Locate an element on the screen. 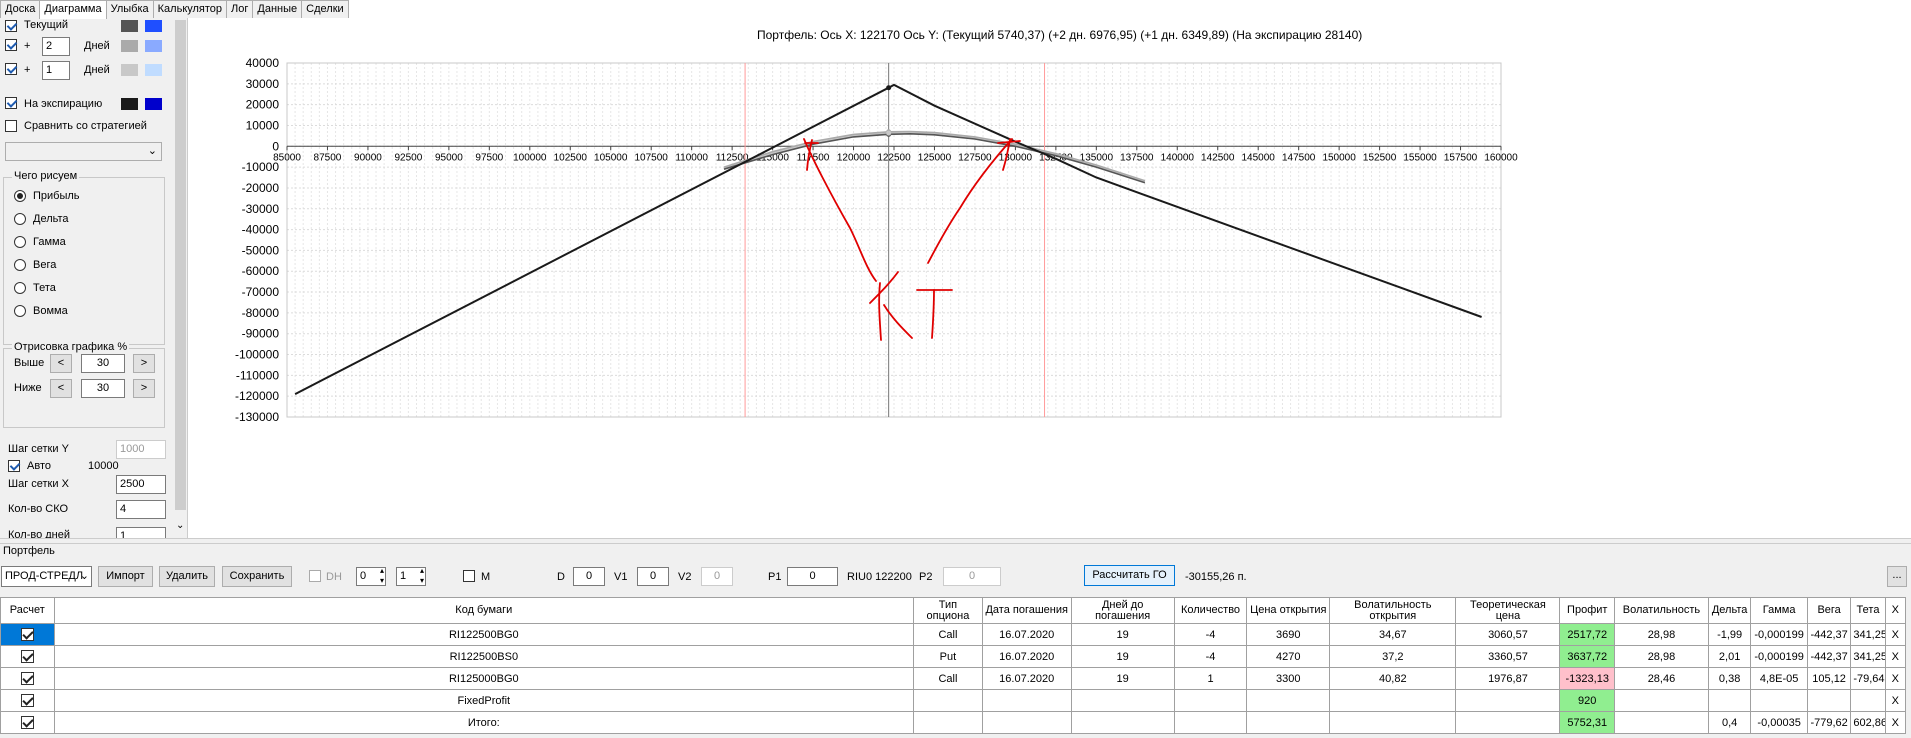  tab-data: Данные is located at coordinates (277, 9).